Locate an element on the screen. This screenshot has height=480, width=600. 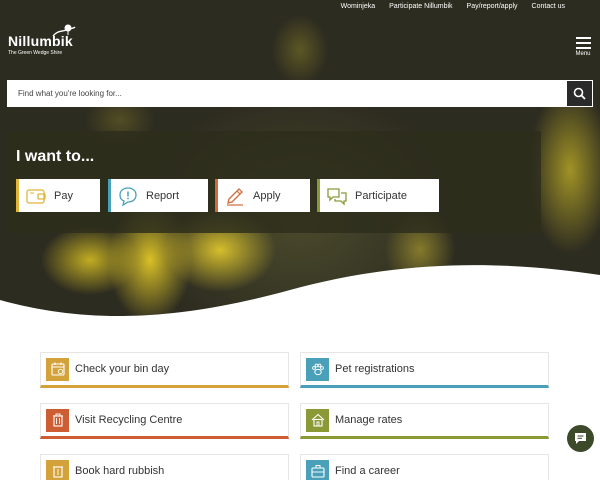
pencil-icon is located at coordinates (235, 196).